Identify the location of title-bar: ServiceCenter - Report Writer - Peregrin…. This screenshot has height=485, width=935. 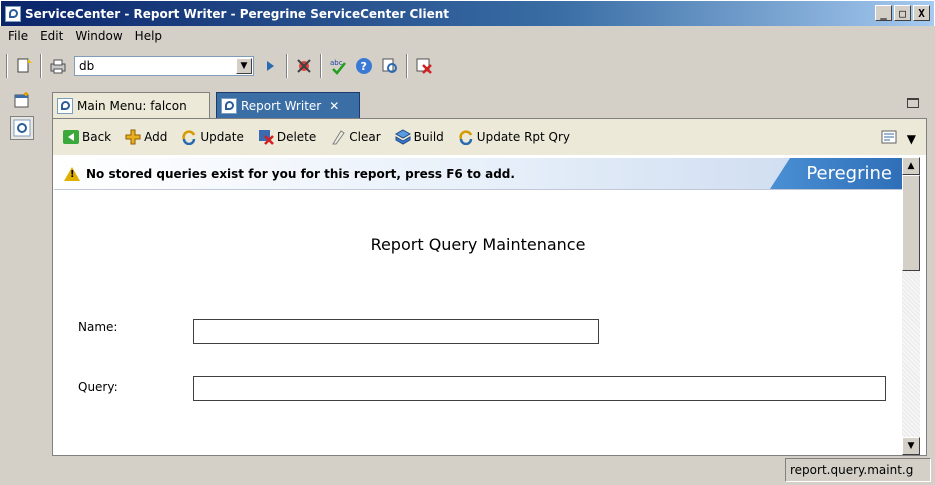
(467, 13).